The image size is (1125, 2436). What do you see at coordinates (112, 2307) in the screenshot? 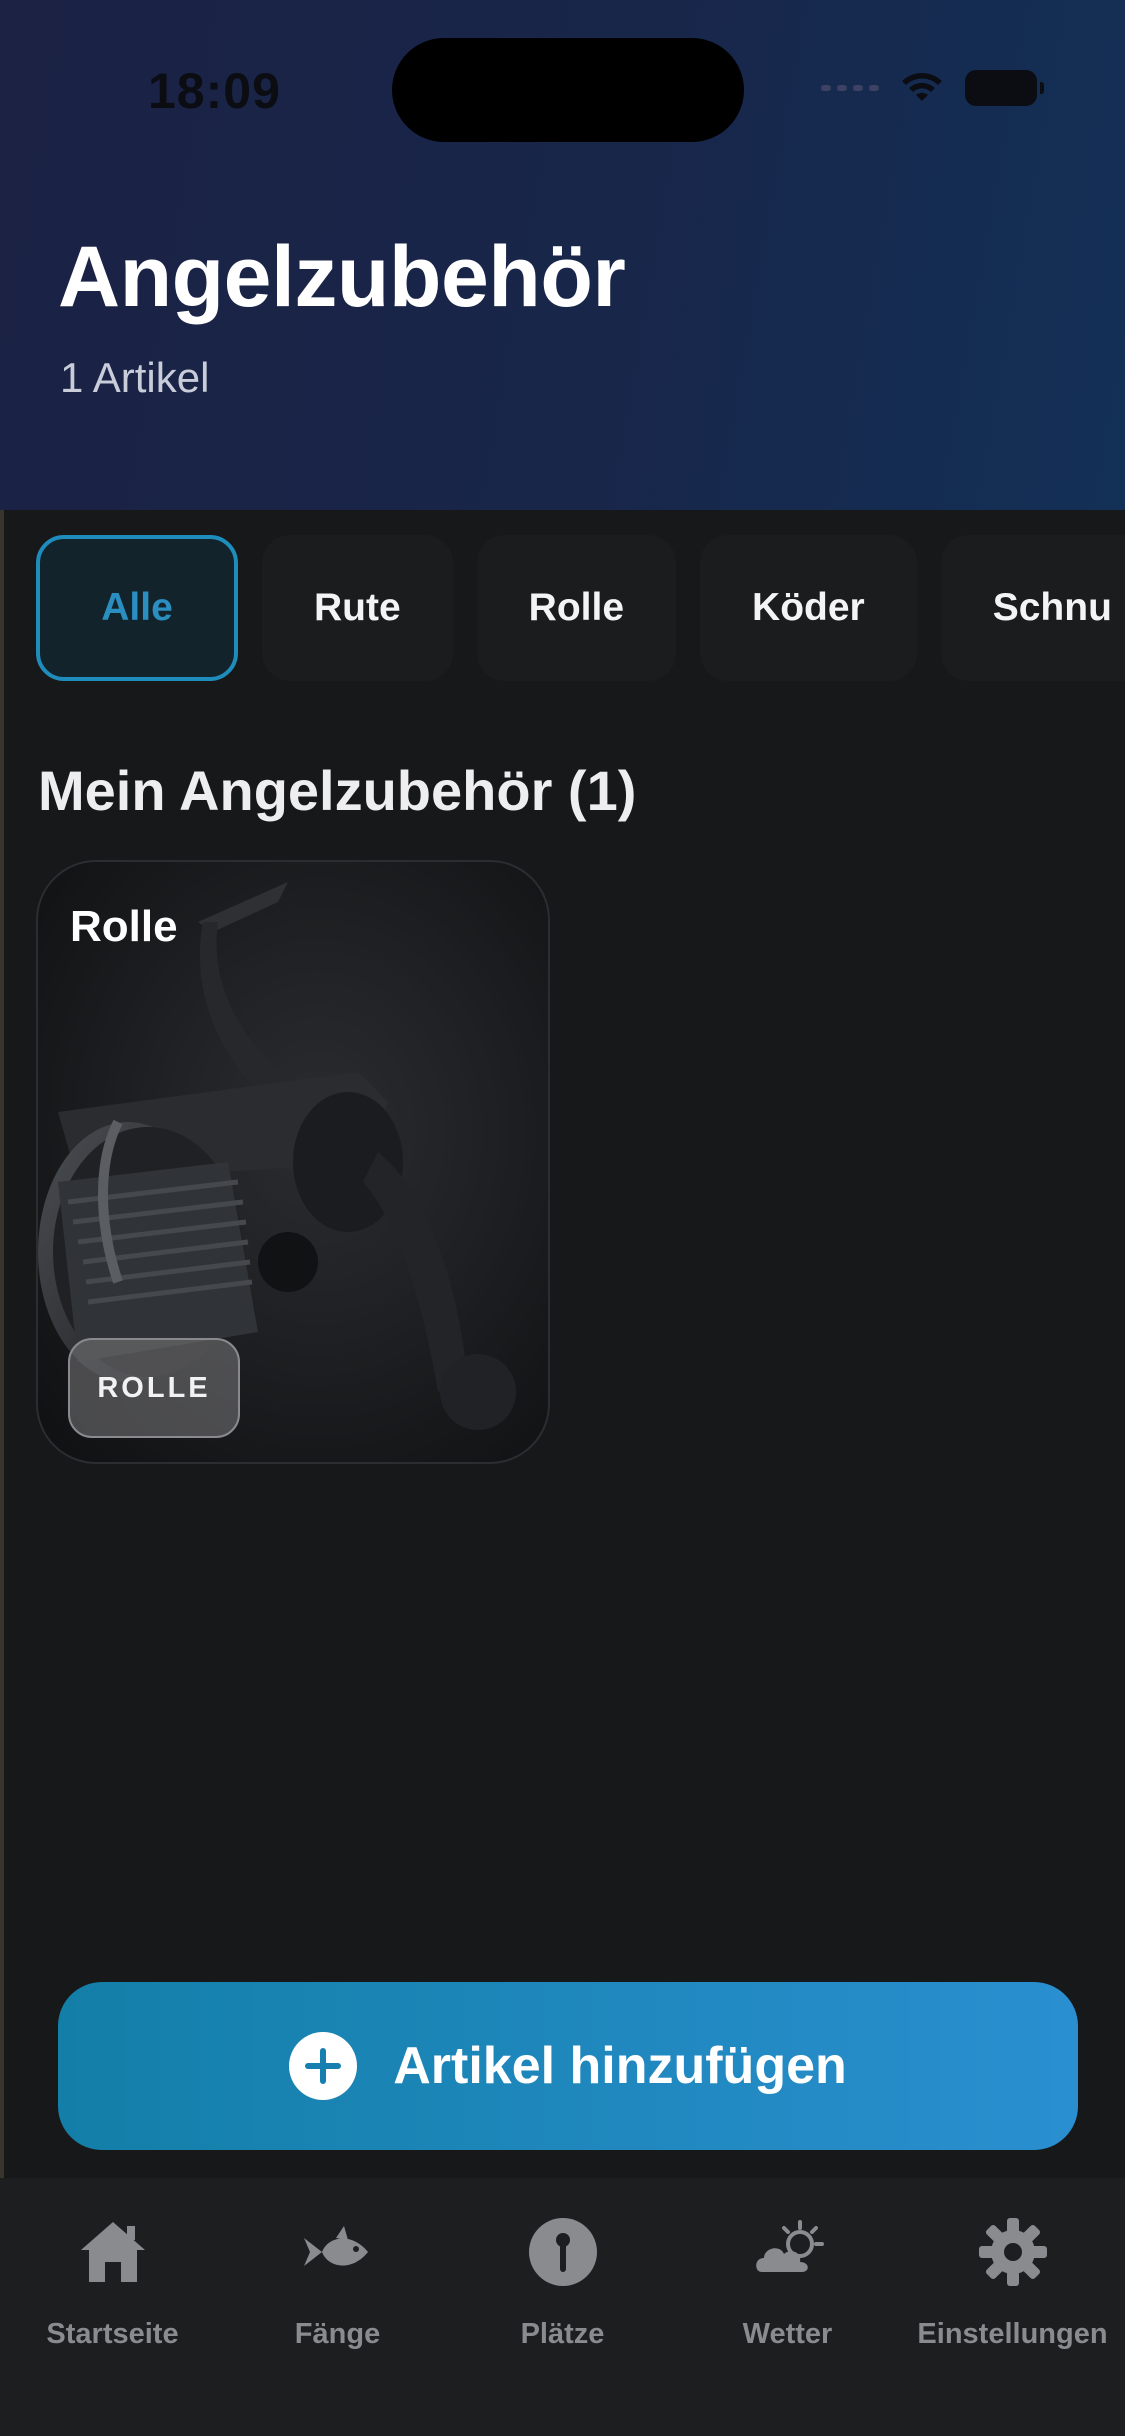
I see `tab-startseite: Startseite` at bounding box center [112, 2307].